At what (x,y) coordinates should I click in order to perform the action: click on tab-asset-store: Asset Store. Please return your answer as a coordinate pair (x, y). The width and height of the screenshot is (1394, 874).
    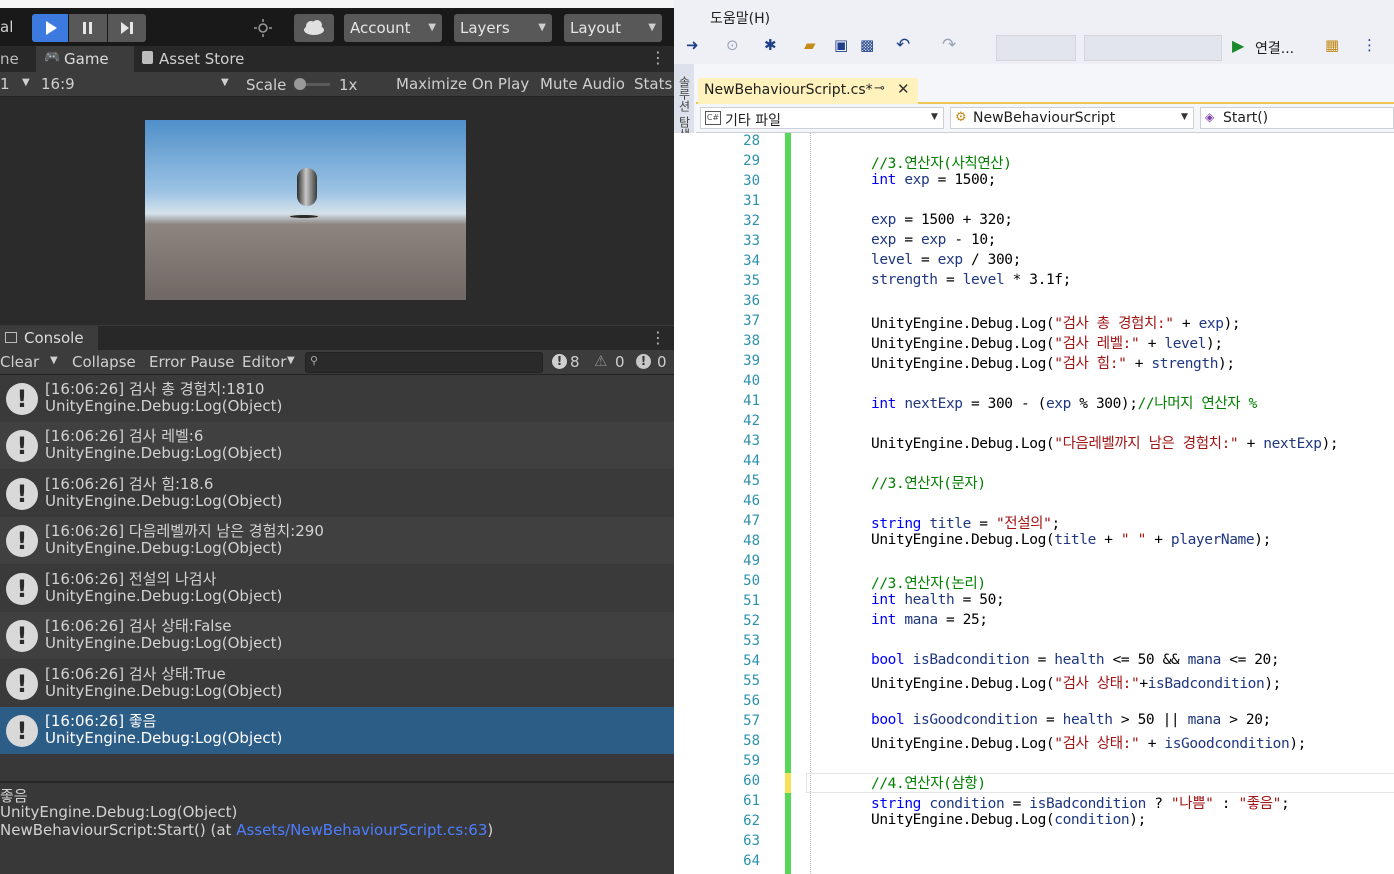
    Looking at the image, I should click on (201, 59).